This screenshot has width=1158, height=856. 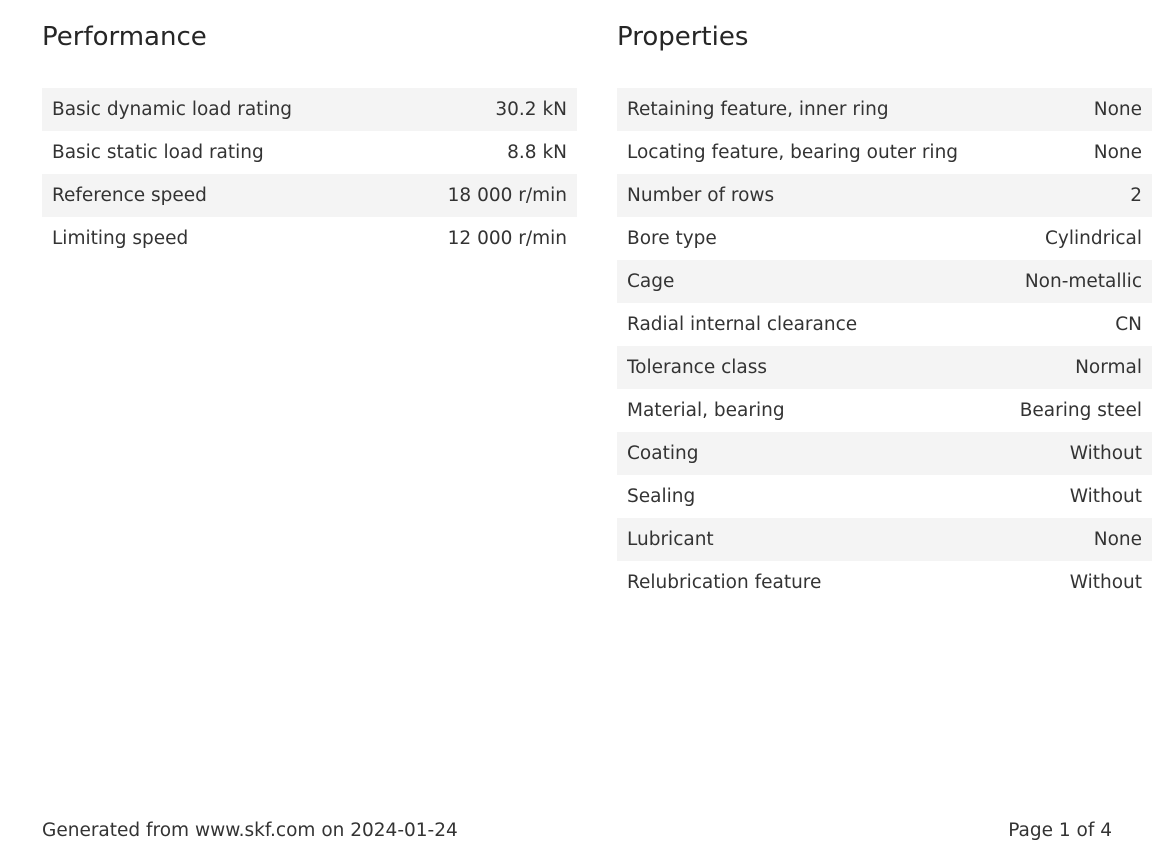 What do you see at coordinates (309, 109) in the screenshot?
I see `table-row: Basic dynamic load rating 30.2 kN` at bounding box center [309, 109].